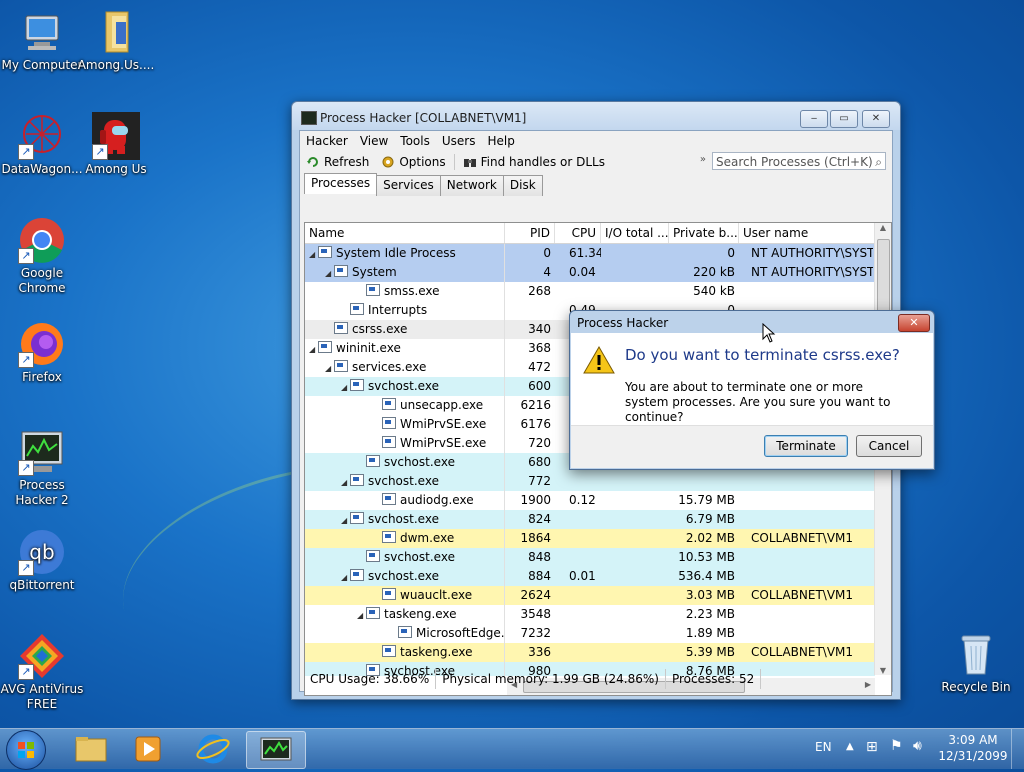 This screenshot has height=772, width=1024. I want to click on desktop-icon-recycle-bin: Recycle Bin, so click(976, 662).